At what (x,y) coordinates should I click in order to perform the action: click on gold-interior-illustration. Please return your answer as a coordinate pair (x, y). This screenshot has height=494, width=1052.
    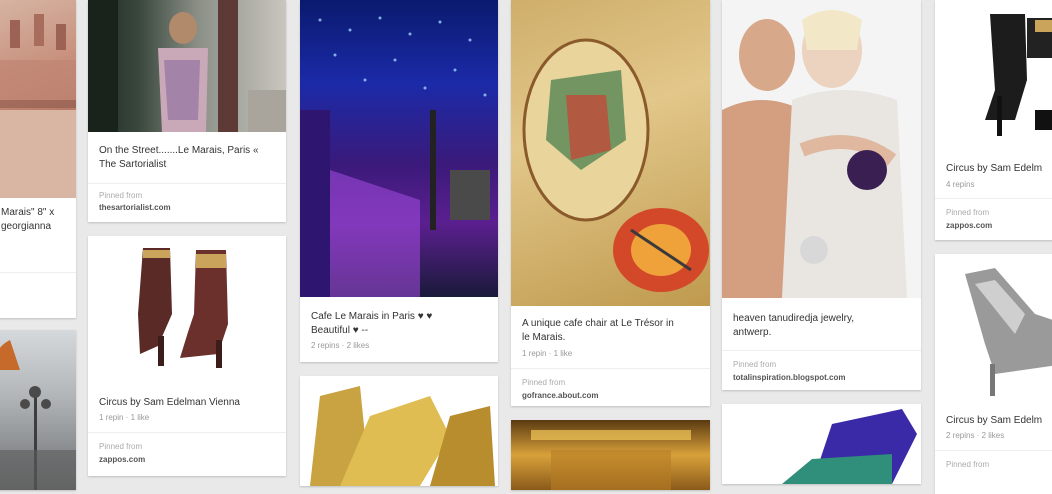
    Looking at the image, I should click on (611, 460).